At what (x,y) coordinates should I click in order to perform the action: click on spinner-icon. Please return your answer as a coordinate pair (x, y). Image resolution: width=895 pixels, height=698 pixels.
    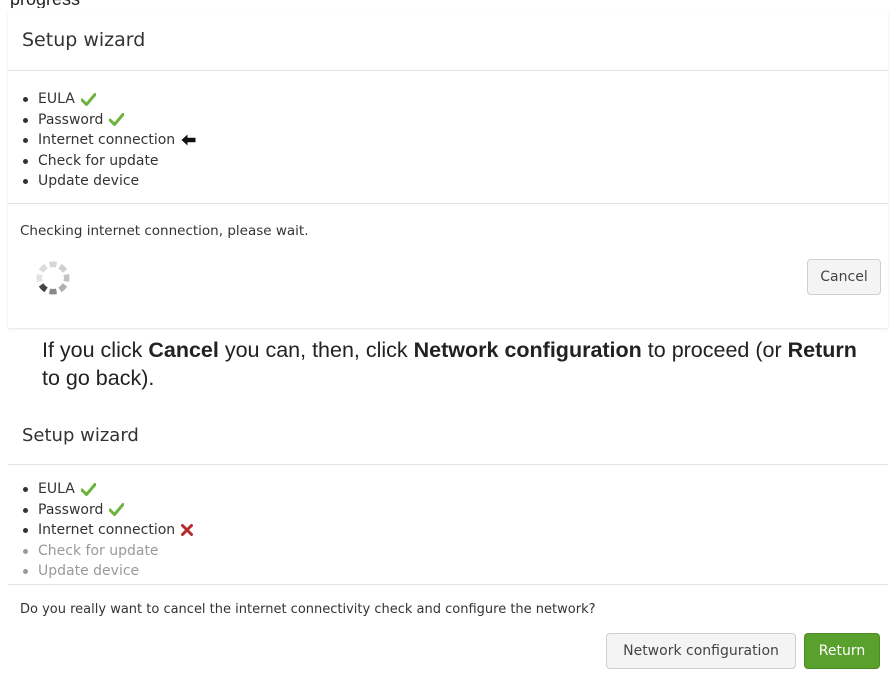
    Looking at the image, I should click on (53, 278).